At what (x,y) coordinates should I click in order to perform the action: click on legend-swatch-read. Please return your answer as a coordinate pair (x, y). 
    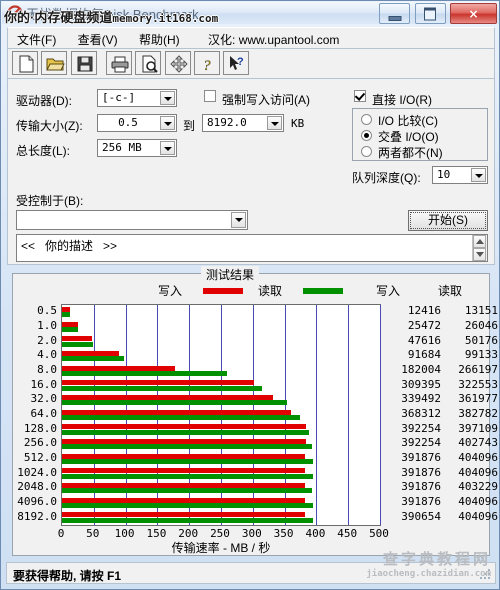
    Looking at the image, I should click on (323, 291).